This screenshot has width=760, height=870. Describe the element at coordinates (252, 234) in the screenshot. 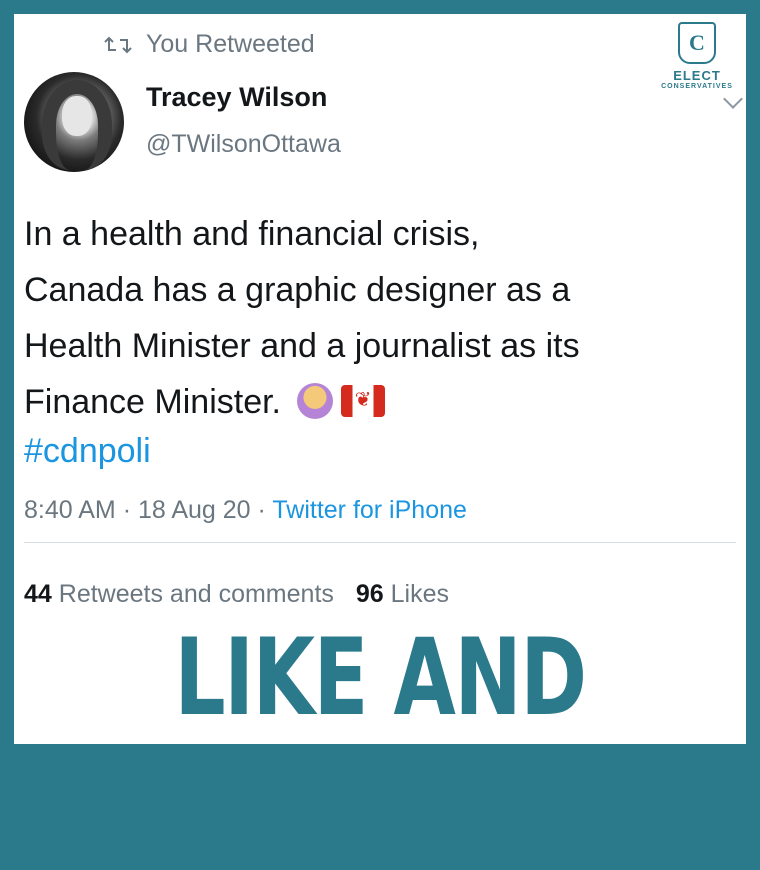

I see `tweet-line: In a health and financial crisis,` at that location.